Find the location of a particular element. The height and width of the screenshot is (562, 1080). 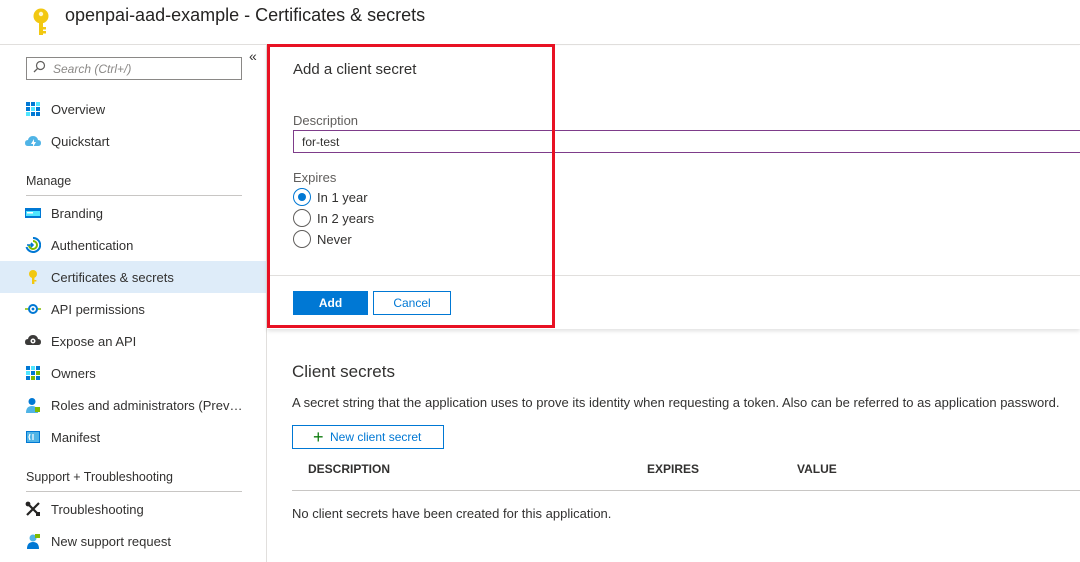

manifest-icon is located at coordinates (33, 437).